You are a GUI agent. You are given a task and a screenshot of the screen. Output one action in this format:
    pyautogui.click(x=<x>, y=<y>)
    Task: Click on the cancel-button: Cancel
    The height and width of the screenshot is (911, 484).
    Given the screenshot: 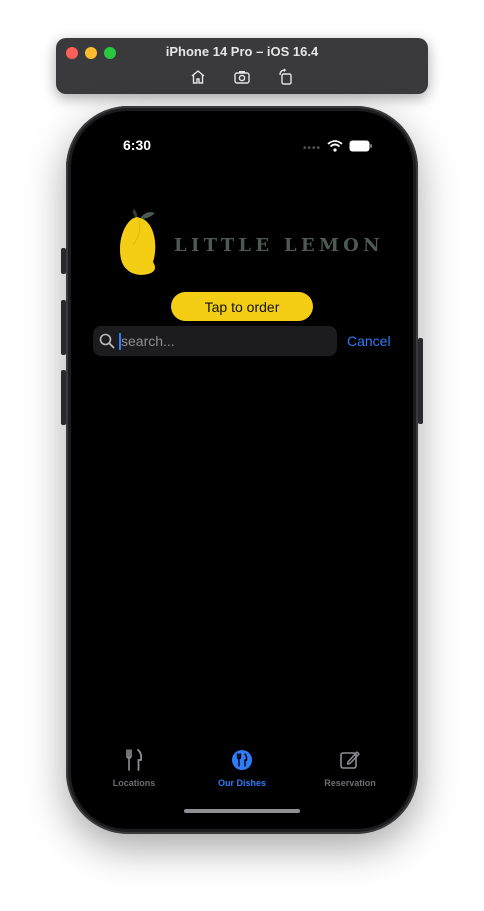 What is the action you would take?
    pyautogui.click(x=369, y=341)
    